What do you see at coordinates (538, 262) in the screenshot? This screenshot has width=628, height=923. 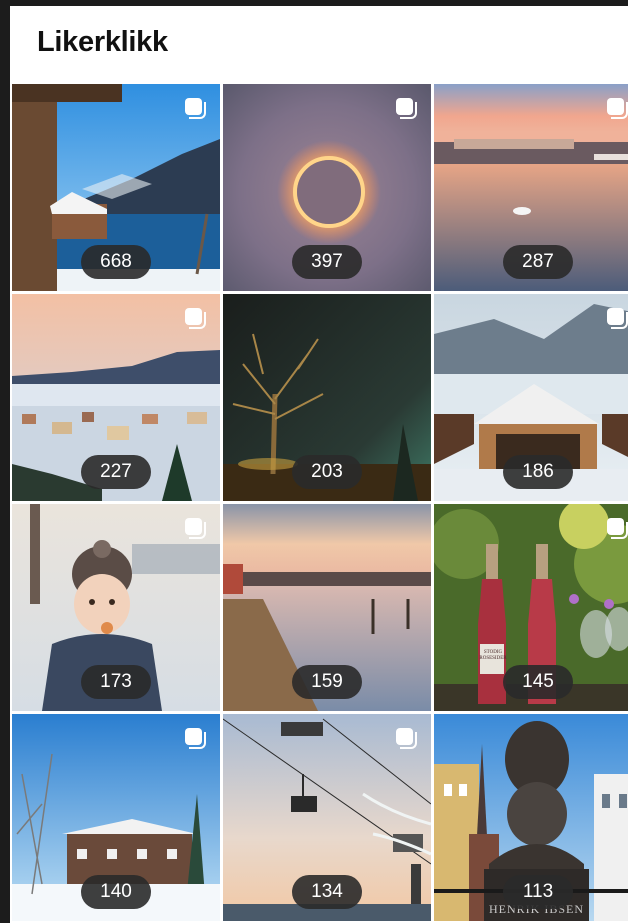 I see `like-count-badge: 287` at bounding box center [538, 262].